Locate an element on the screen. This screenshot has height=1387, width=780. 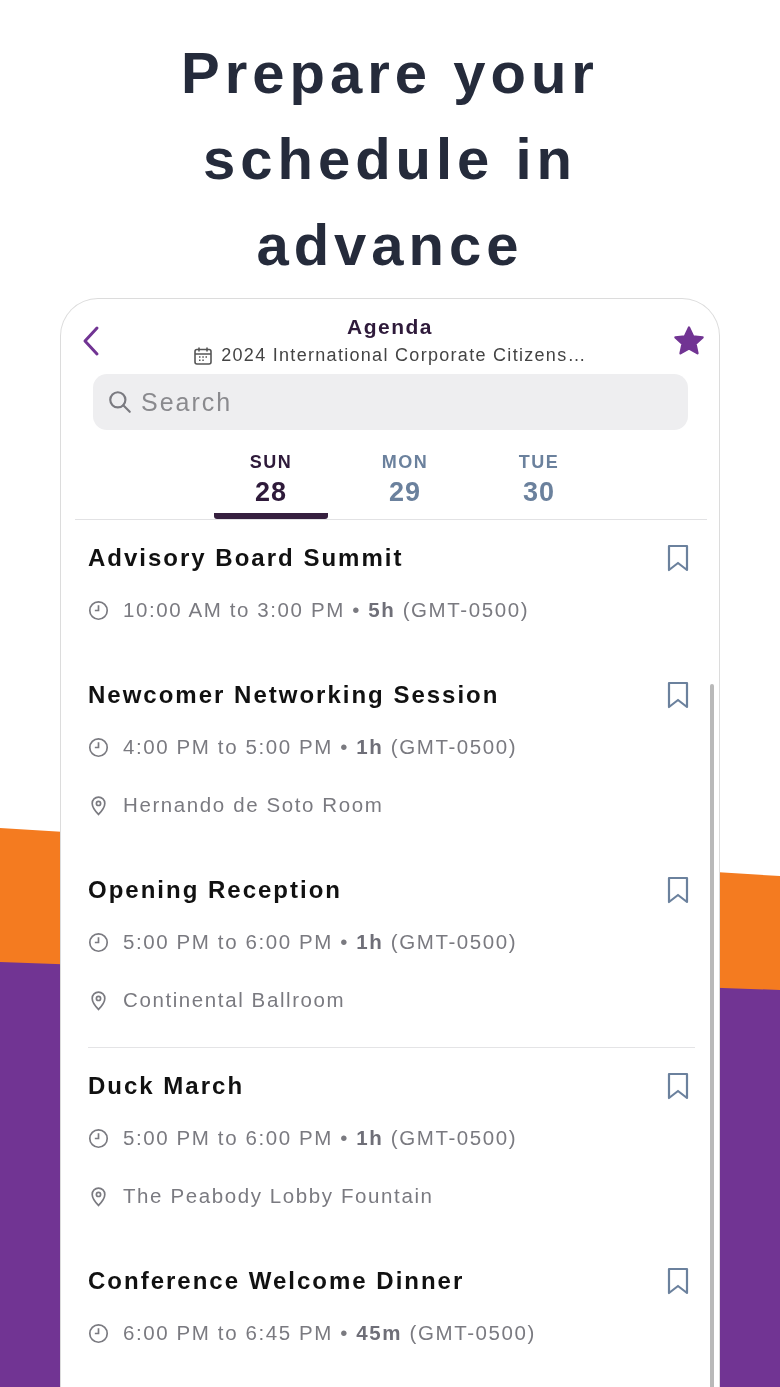
event-location: Continental Ballroom is located at coordinates (234, 1000).